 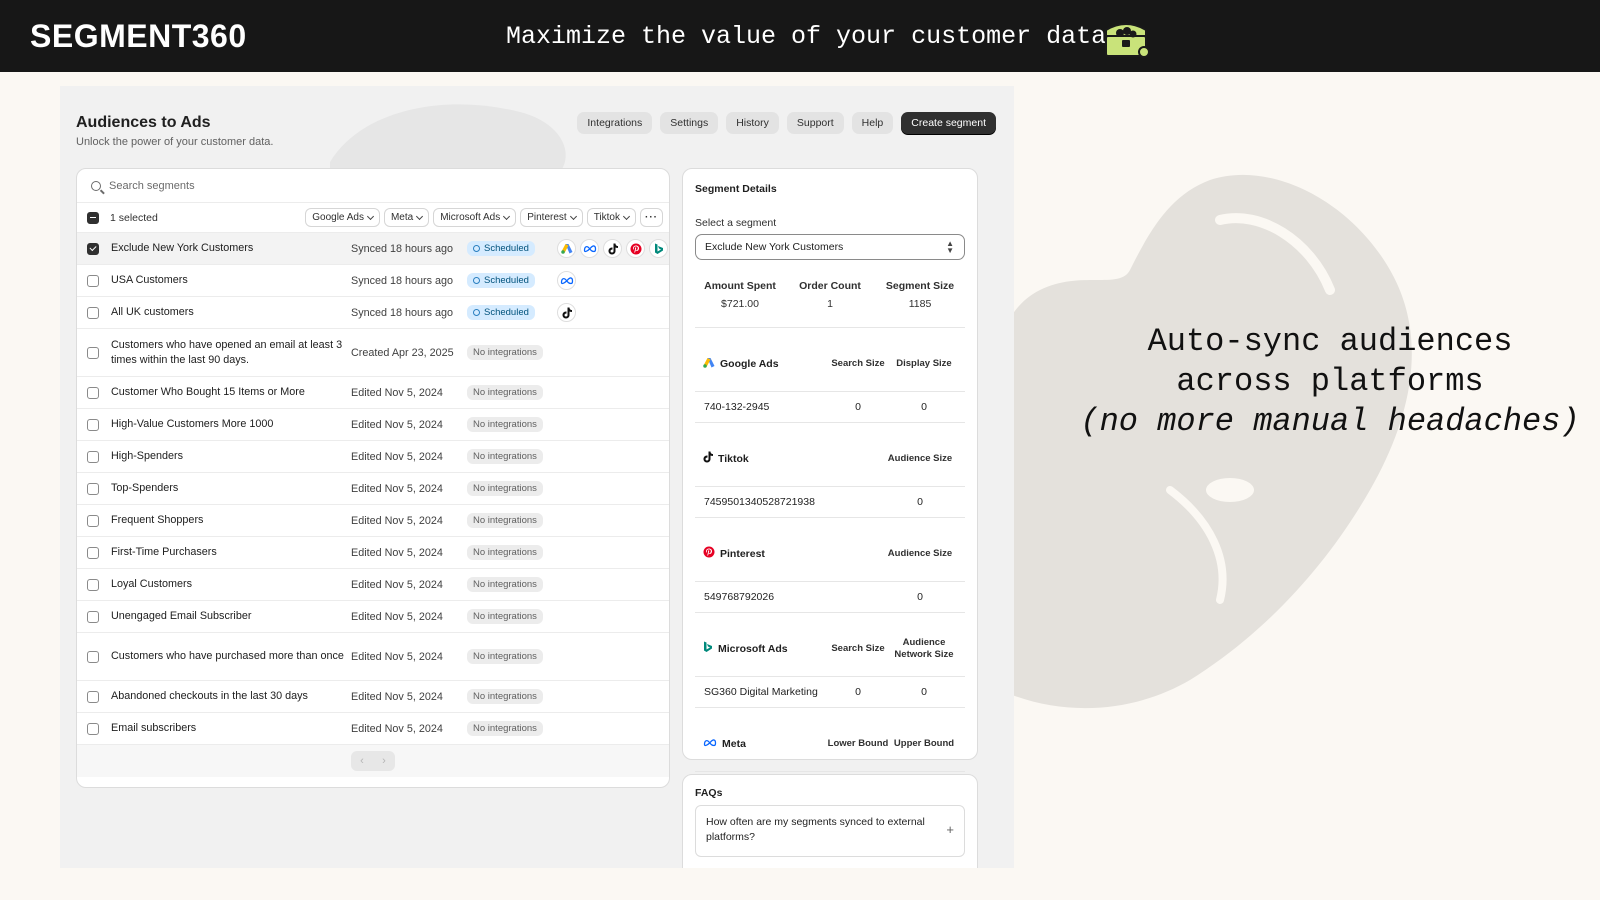 What do you see at coordinates (384, 761) in the screenshot?
I see `next-page-button: ›` at bounding box center [384, 761].